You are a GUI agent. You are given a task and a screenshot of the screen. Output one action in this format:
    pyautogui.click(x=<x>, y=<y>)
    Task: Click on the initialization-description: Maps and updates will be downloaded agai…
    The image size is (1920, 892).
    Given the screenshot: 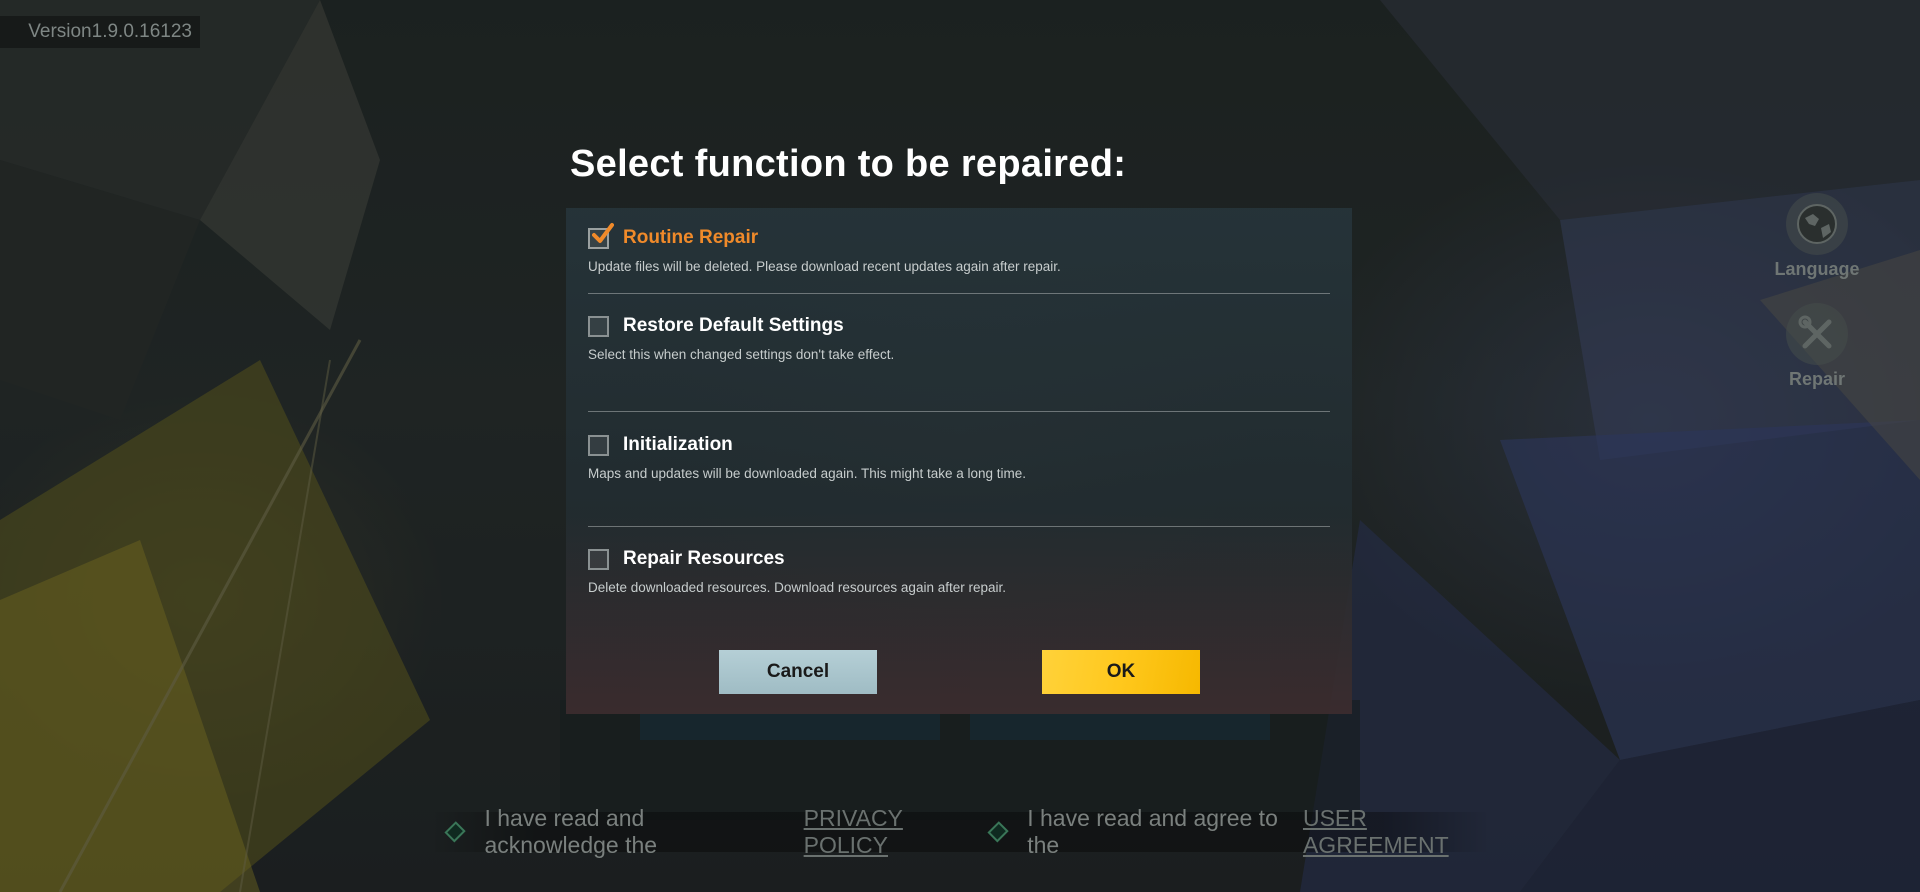 What is the action you would take?
    pyautogui.click(x=807, y=473)
    